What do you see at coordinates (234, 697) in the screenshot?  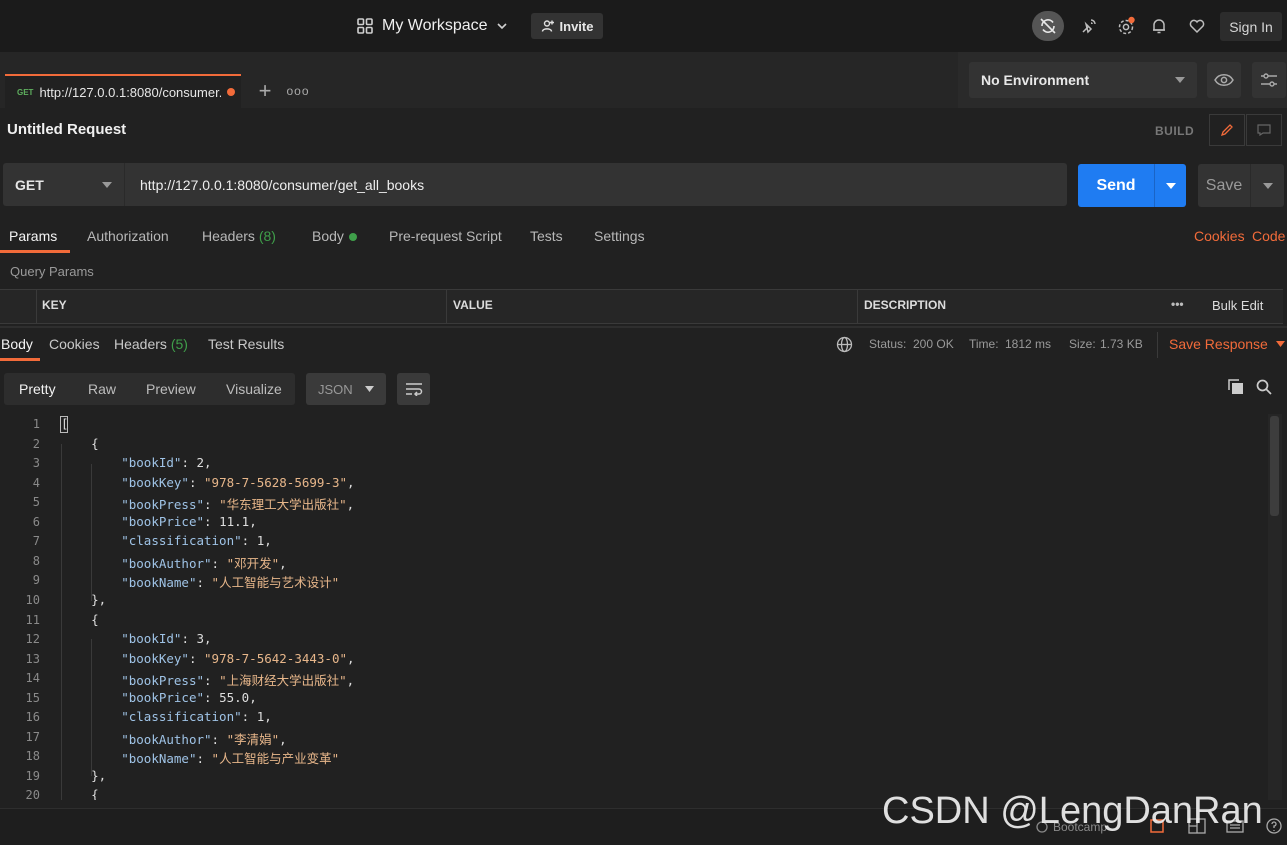 I see `json-number: 55.0` at bounding box center [234, 697].